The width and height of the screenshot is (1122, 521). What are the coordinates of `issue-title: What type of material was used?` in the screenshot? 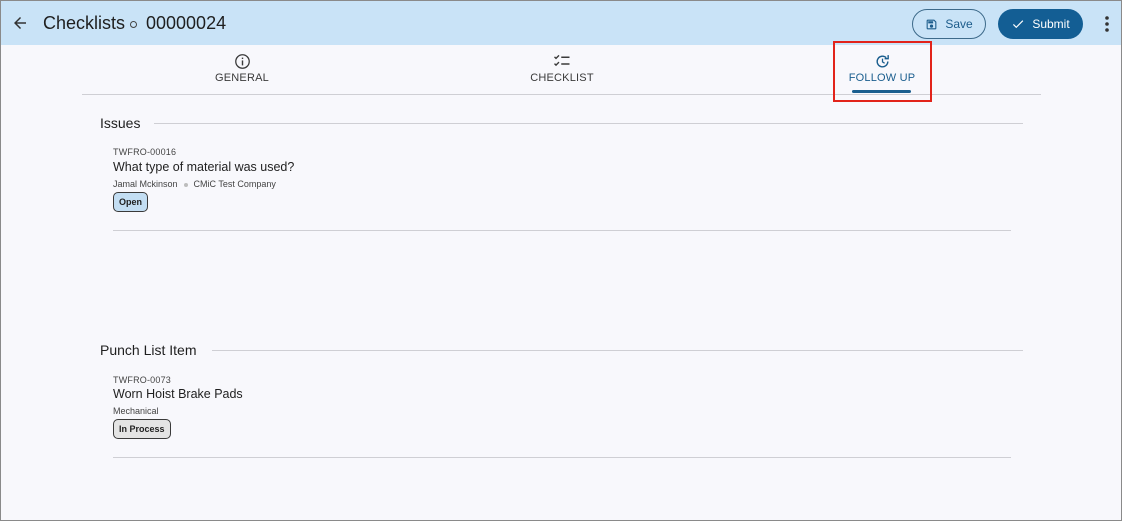 It's located at (204, 167).